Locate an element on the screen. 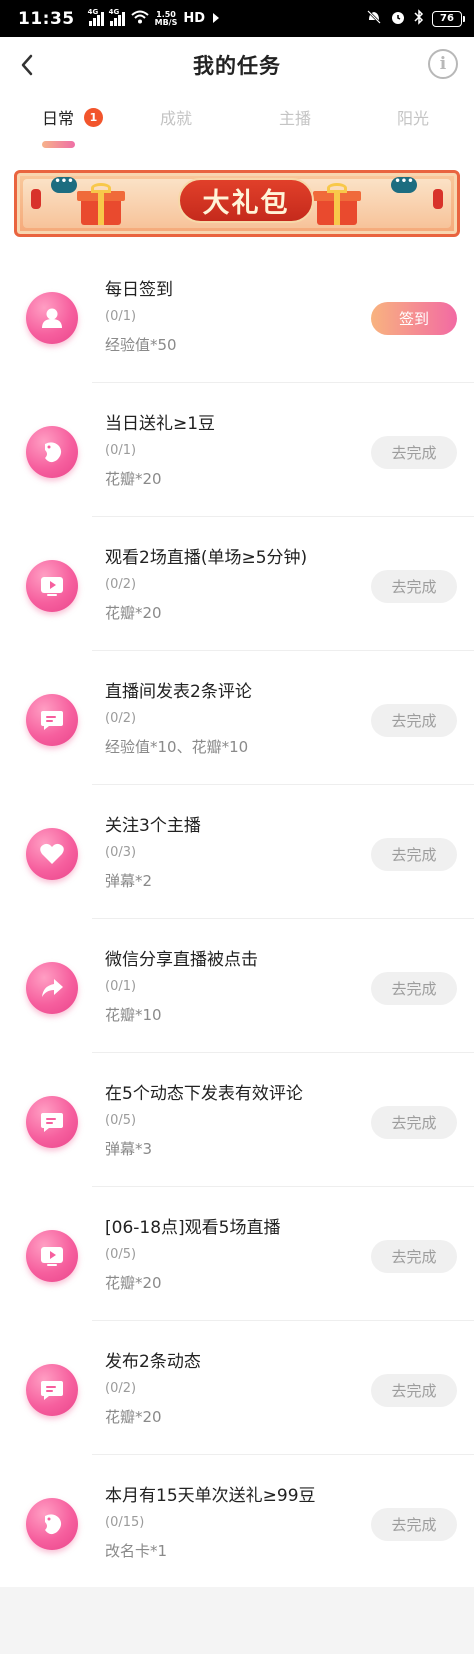  net-speed-unit: MB/S is located at coordinates (166, 22).